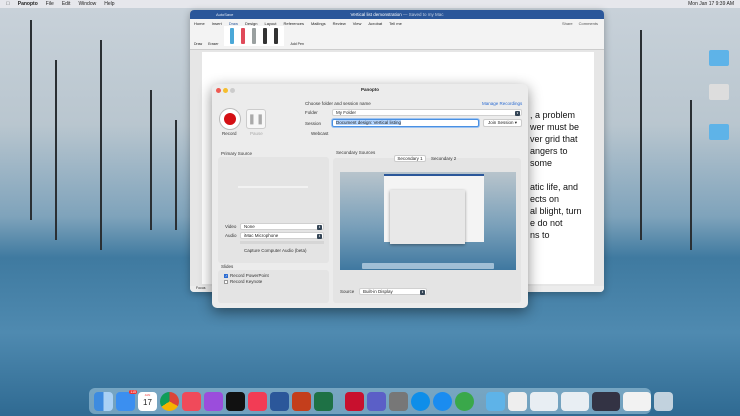 This screenshot has height=416, width=740. I want to click on preview-dock, so click(428, 266).